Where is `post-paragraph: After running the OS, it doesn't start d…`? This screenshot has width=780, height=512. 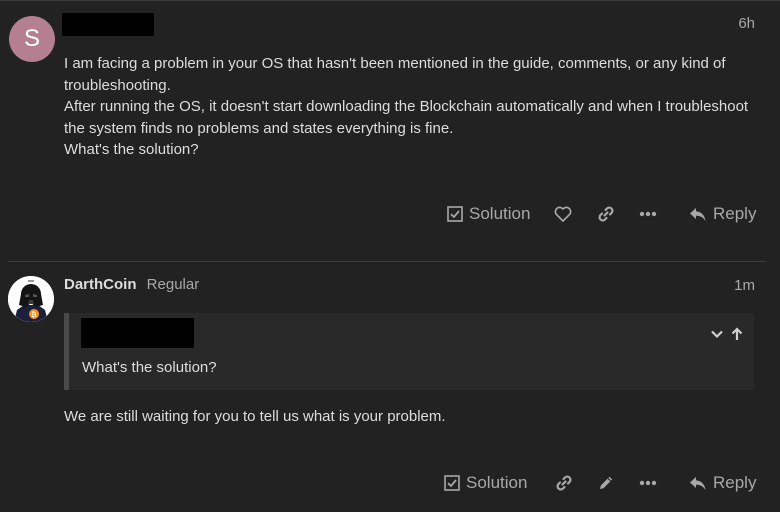 post-paragraph: After running the OS, it doesn't start d… is located at coordinates (406, 117).